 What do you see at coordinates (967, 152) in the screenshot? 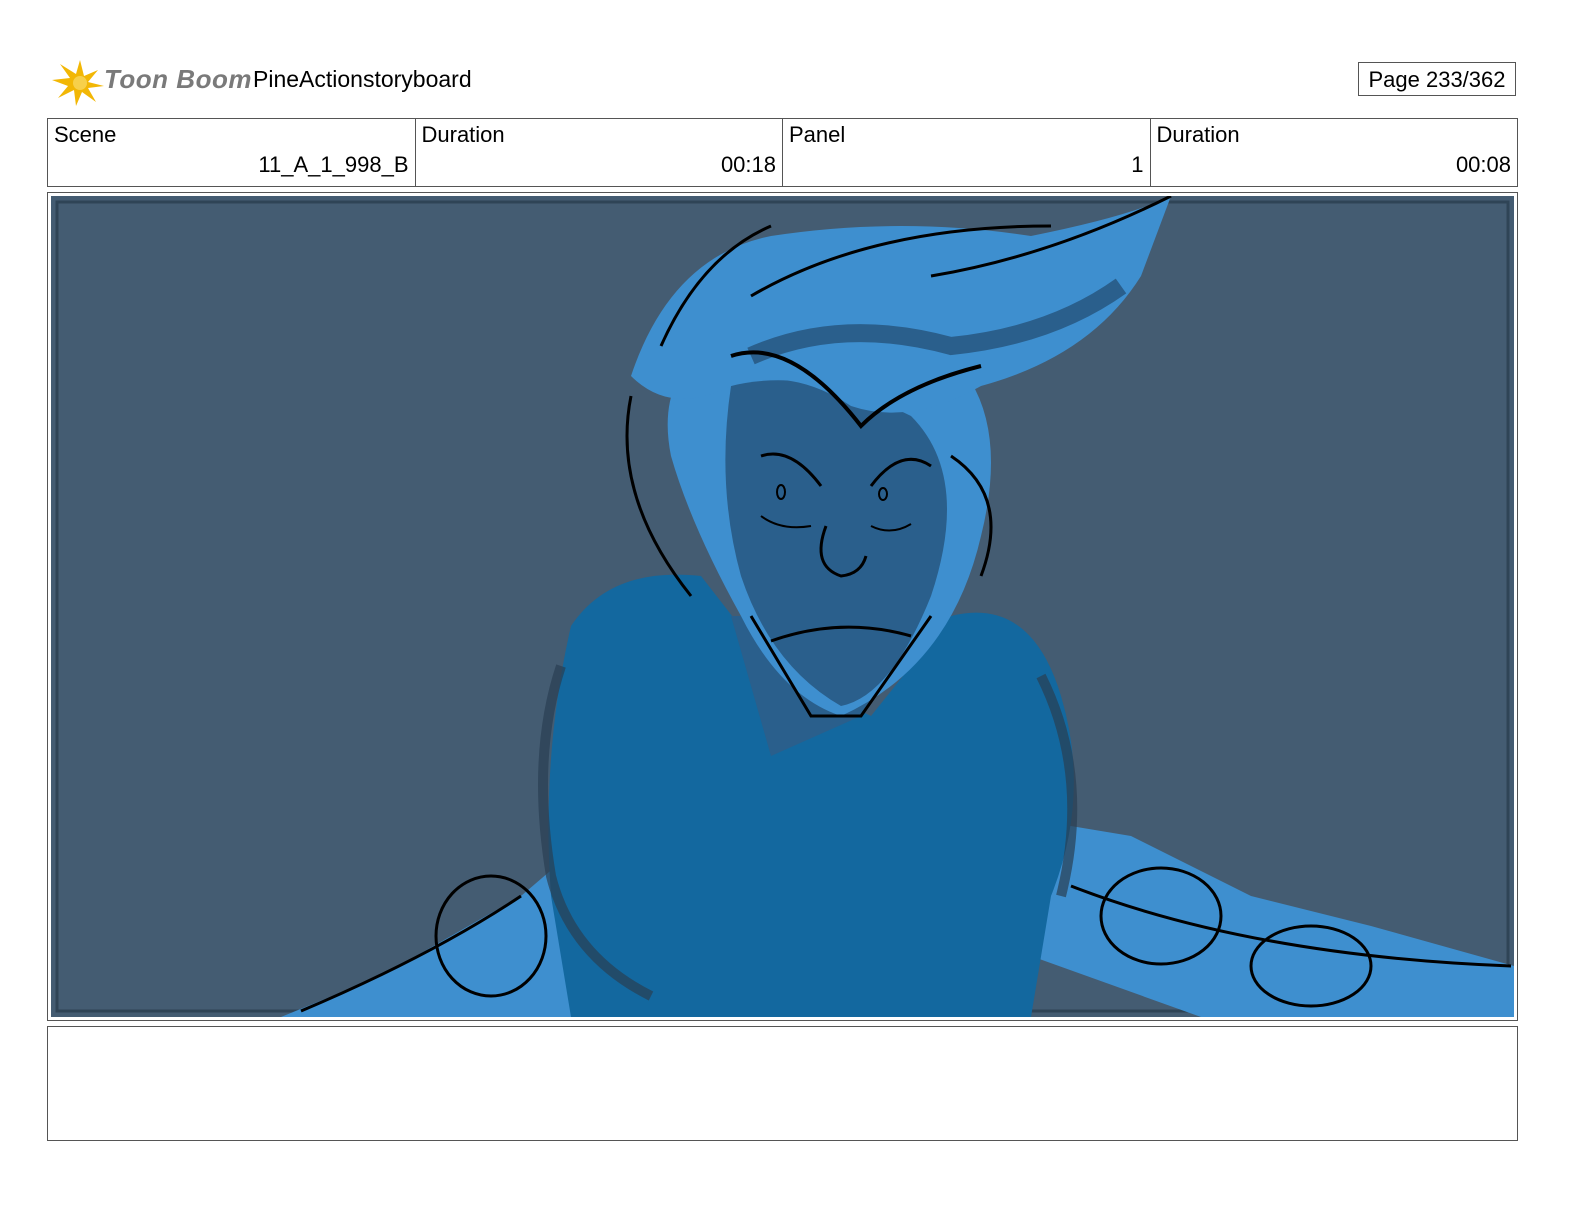
I see `panel-cell: Panel 1` at bounding box center [967, 152].